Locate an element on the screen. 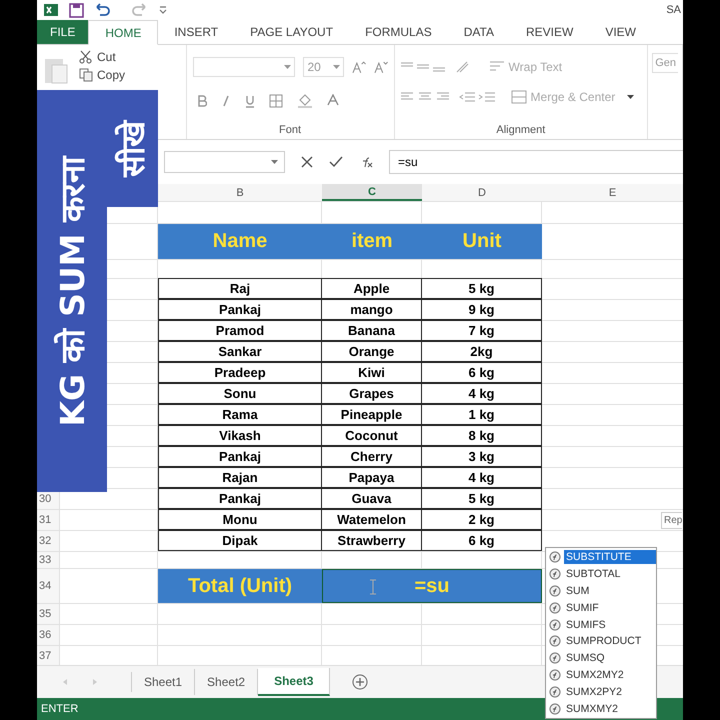  table-cell: 2kg is located at coordinates (482, 351).